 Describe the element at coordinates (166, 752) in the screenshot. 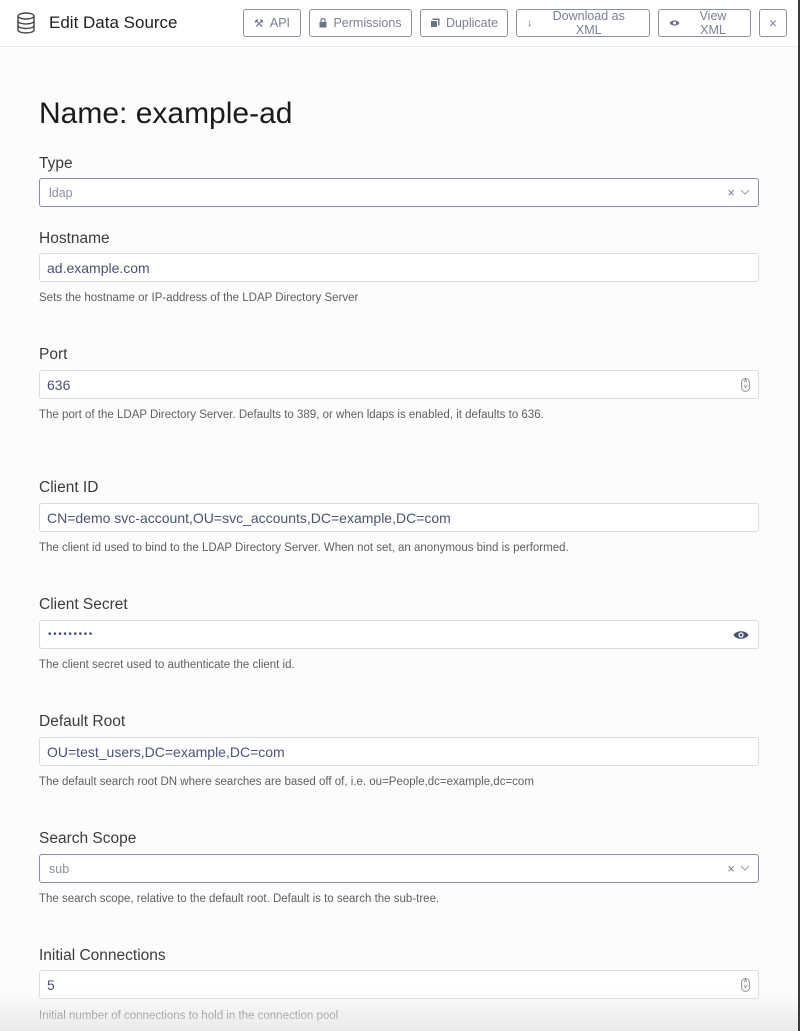

I see `default-root-input-value: OU=test_users,DC=example,DC=com` at that location.